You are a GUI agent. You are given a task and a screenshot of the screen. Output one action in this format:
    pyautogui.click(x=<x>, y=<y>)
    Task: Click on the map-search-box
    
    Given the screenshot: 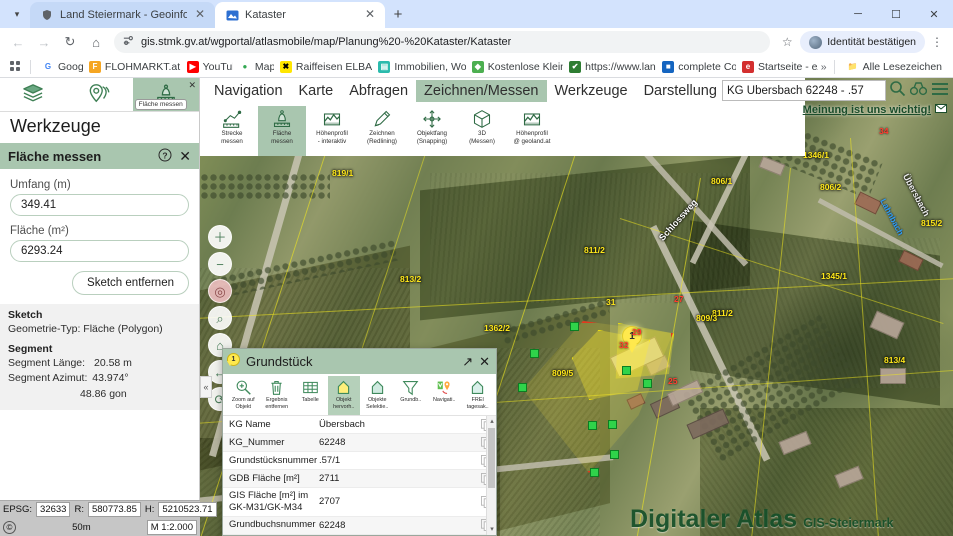 What is the action you would take?
    pyautogui.click(x=804, y=90)
    